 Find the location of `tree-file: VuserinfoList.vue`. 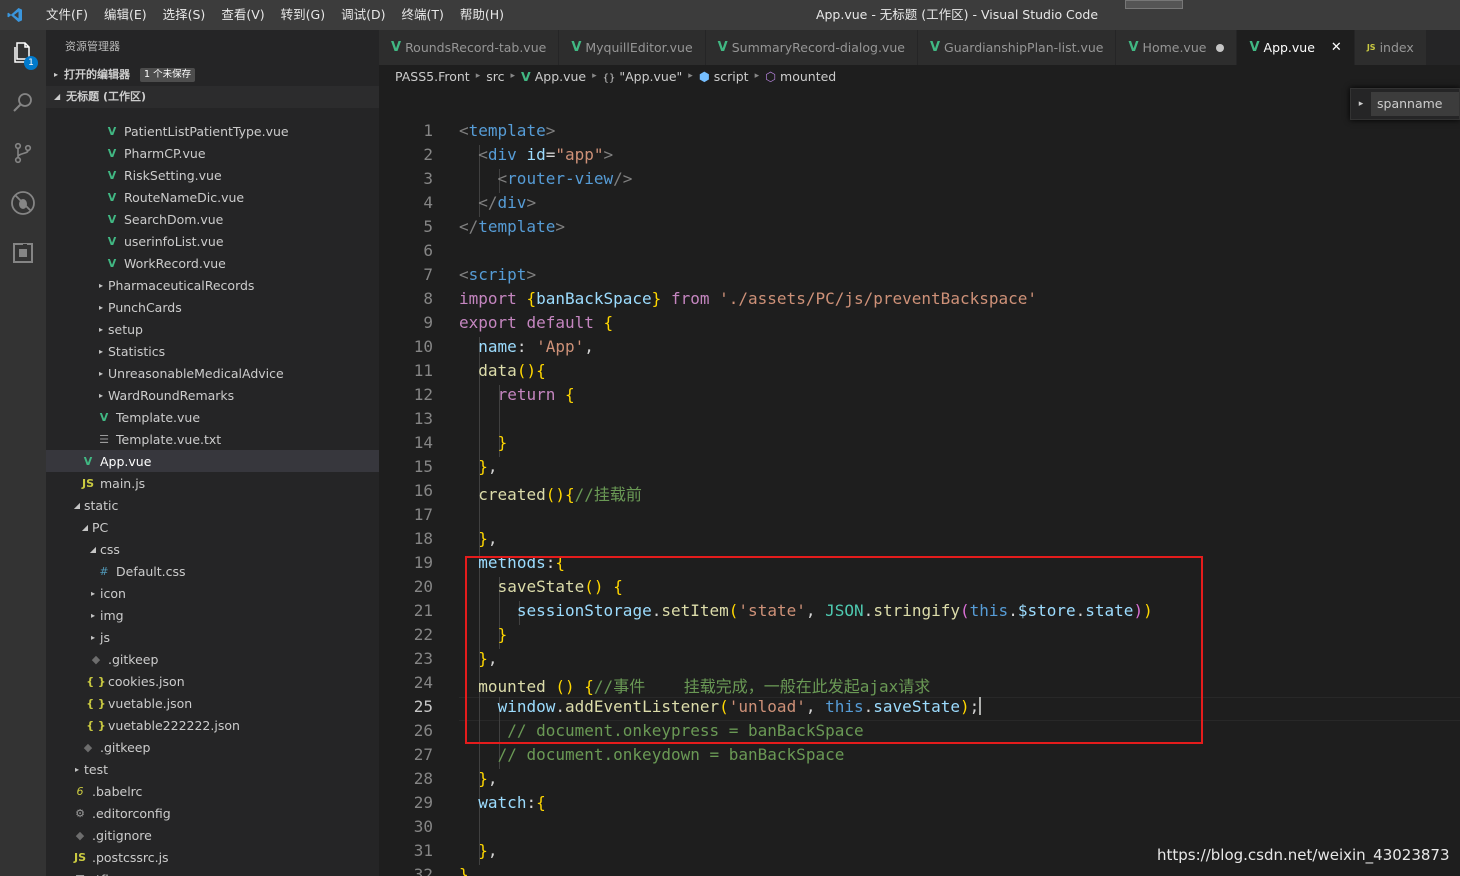

tree-file: VuserinfoList.vue is located at coordinates (212, 241).